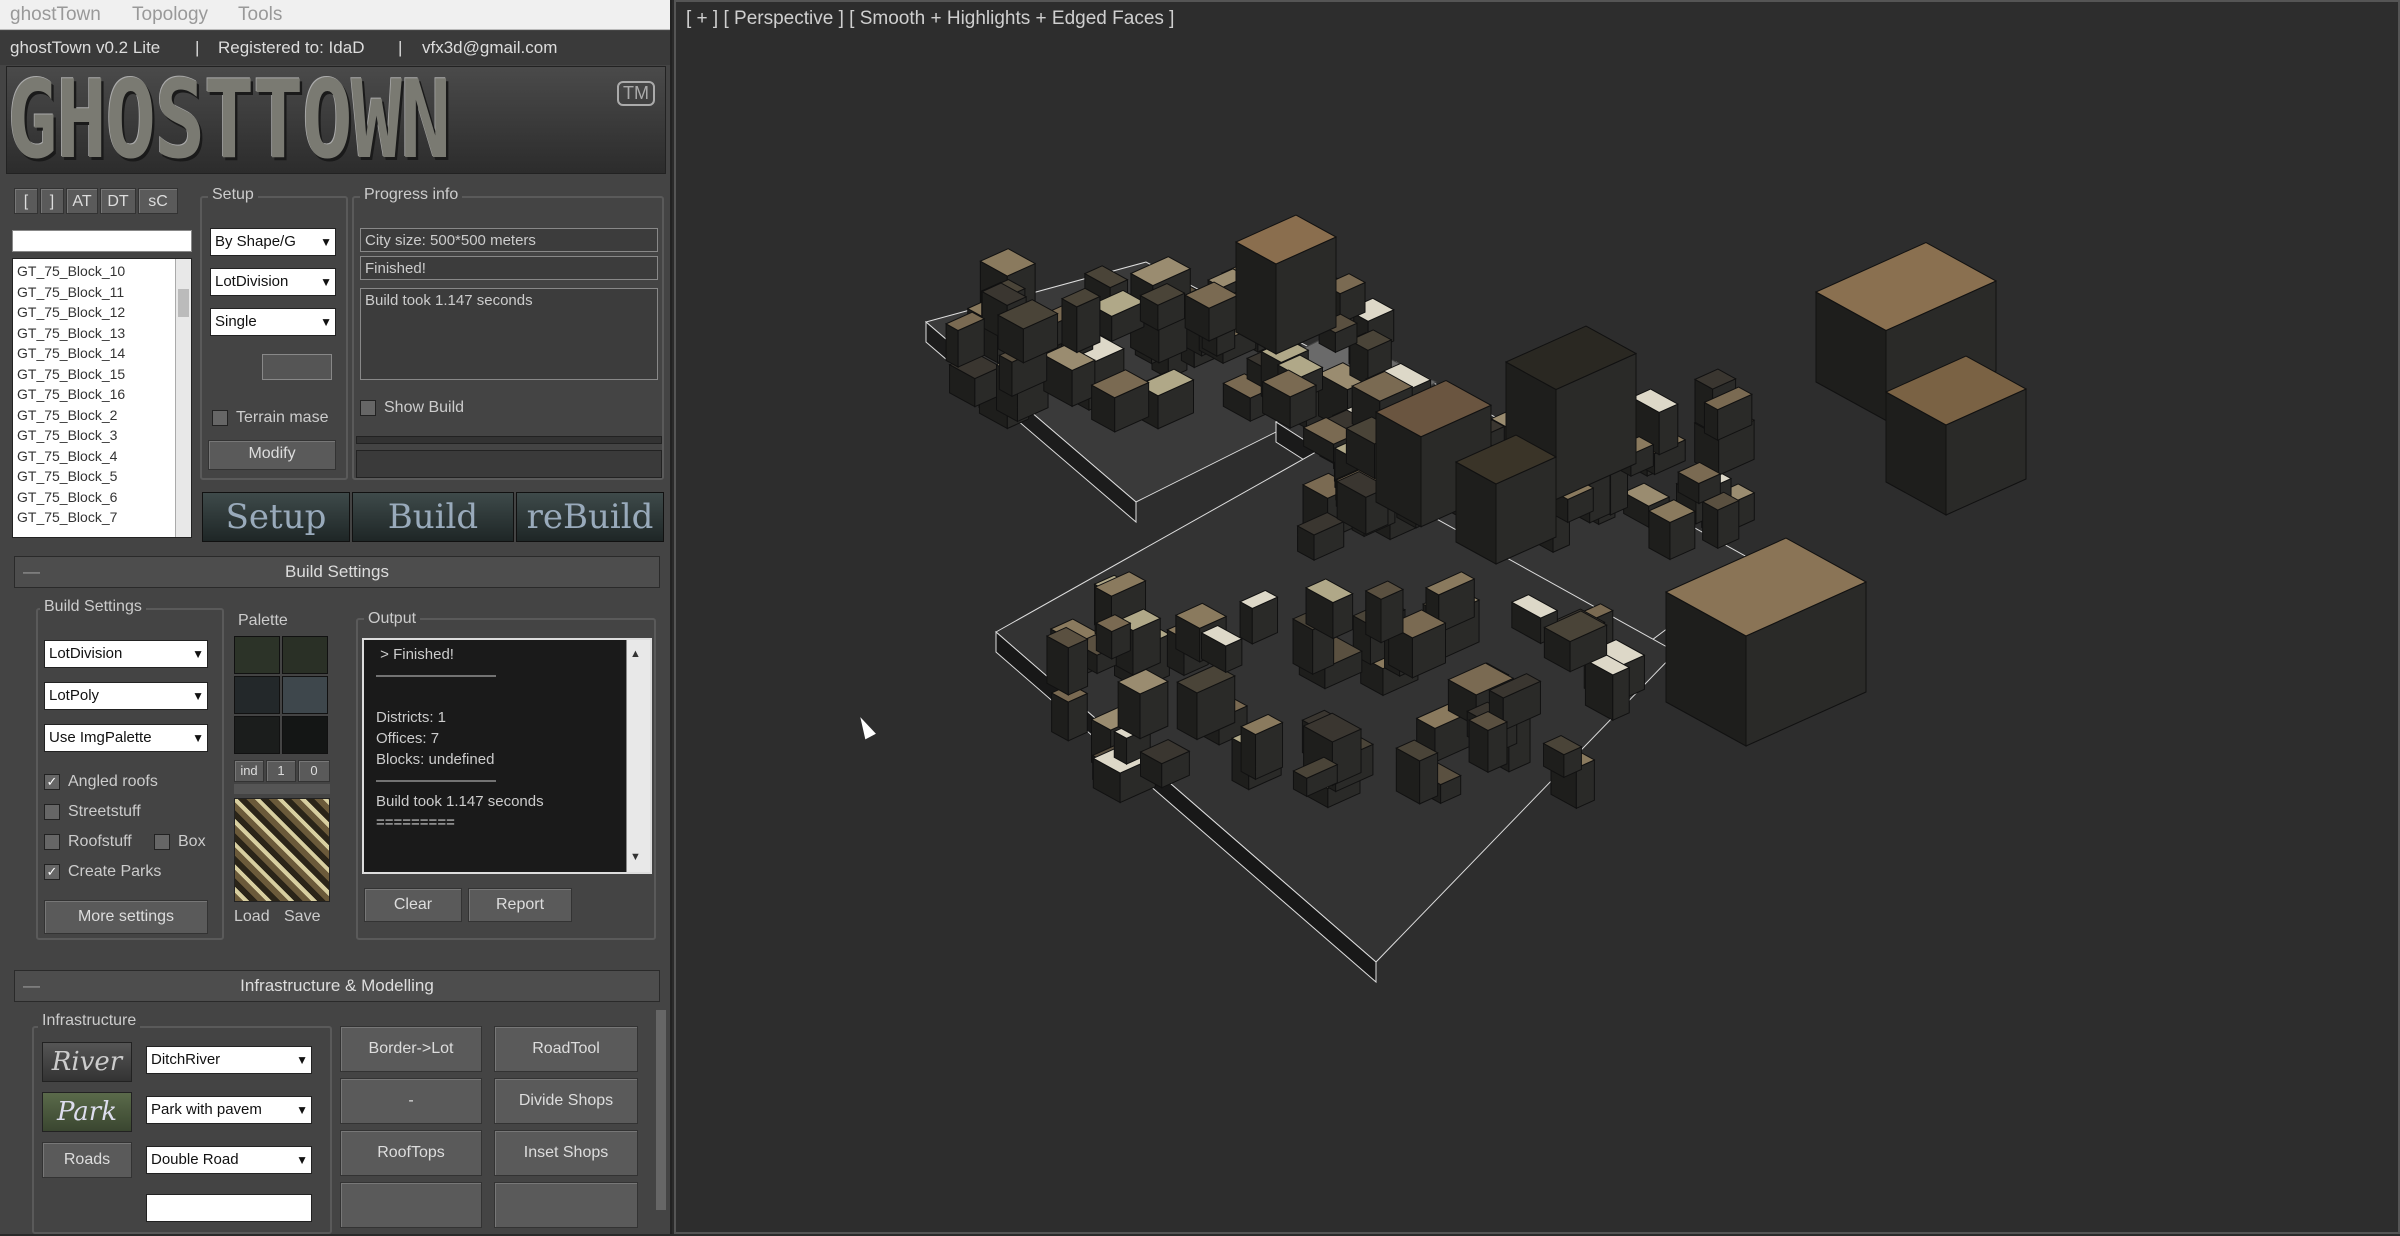  I want to click on block-list-item: GT_75_Block_14, so click(102, 353).